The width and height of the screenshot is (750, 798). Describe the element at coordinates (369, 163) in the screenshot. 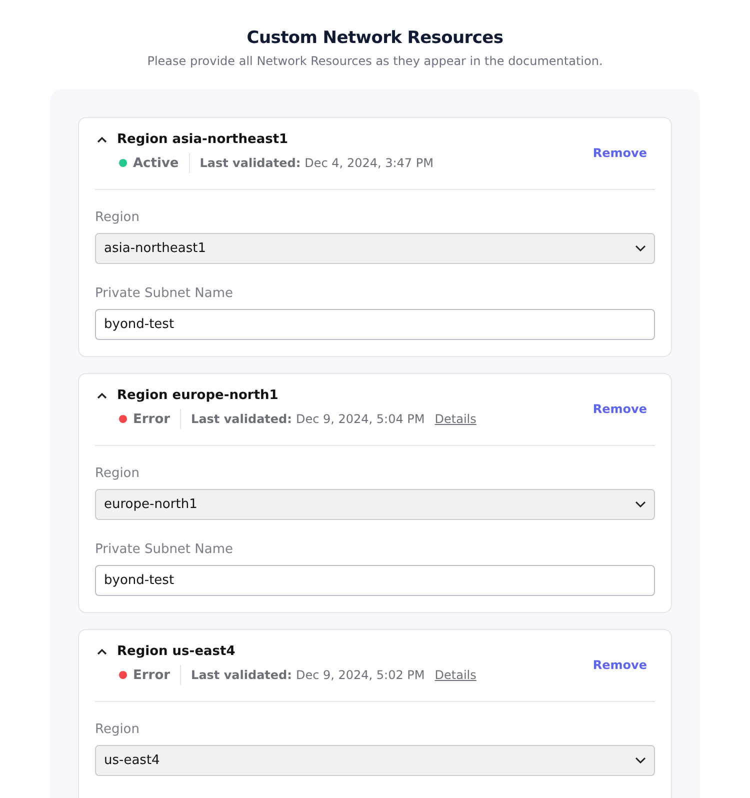

I see `validated-time: Dec 4, 2024, 3:47 PM` at that location.